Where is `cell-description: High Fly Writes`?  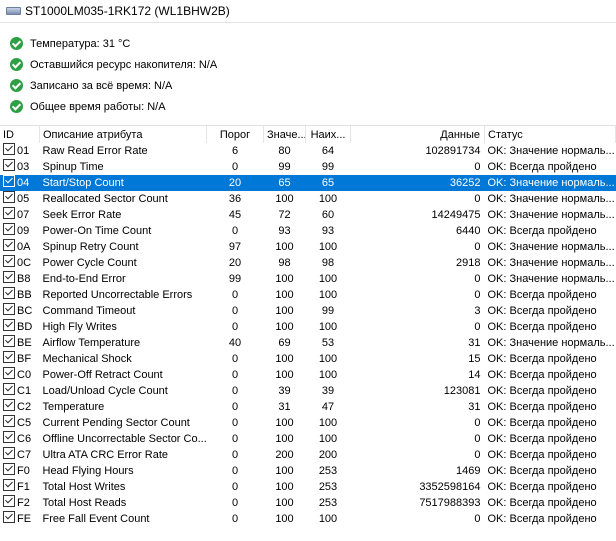
cell-description: High Fly Writes is located at coordinates (79, 326).